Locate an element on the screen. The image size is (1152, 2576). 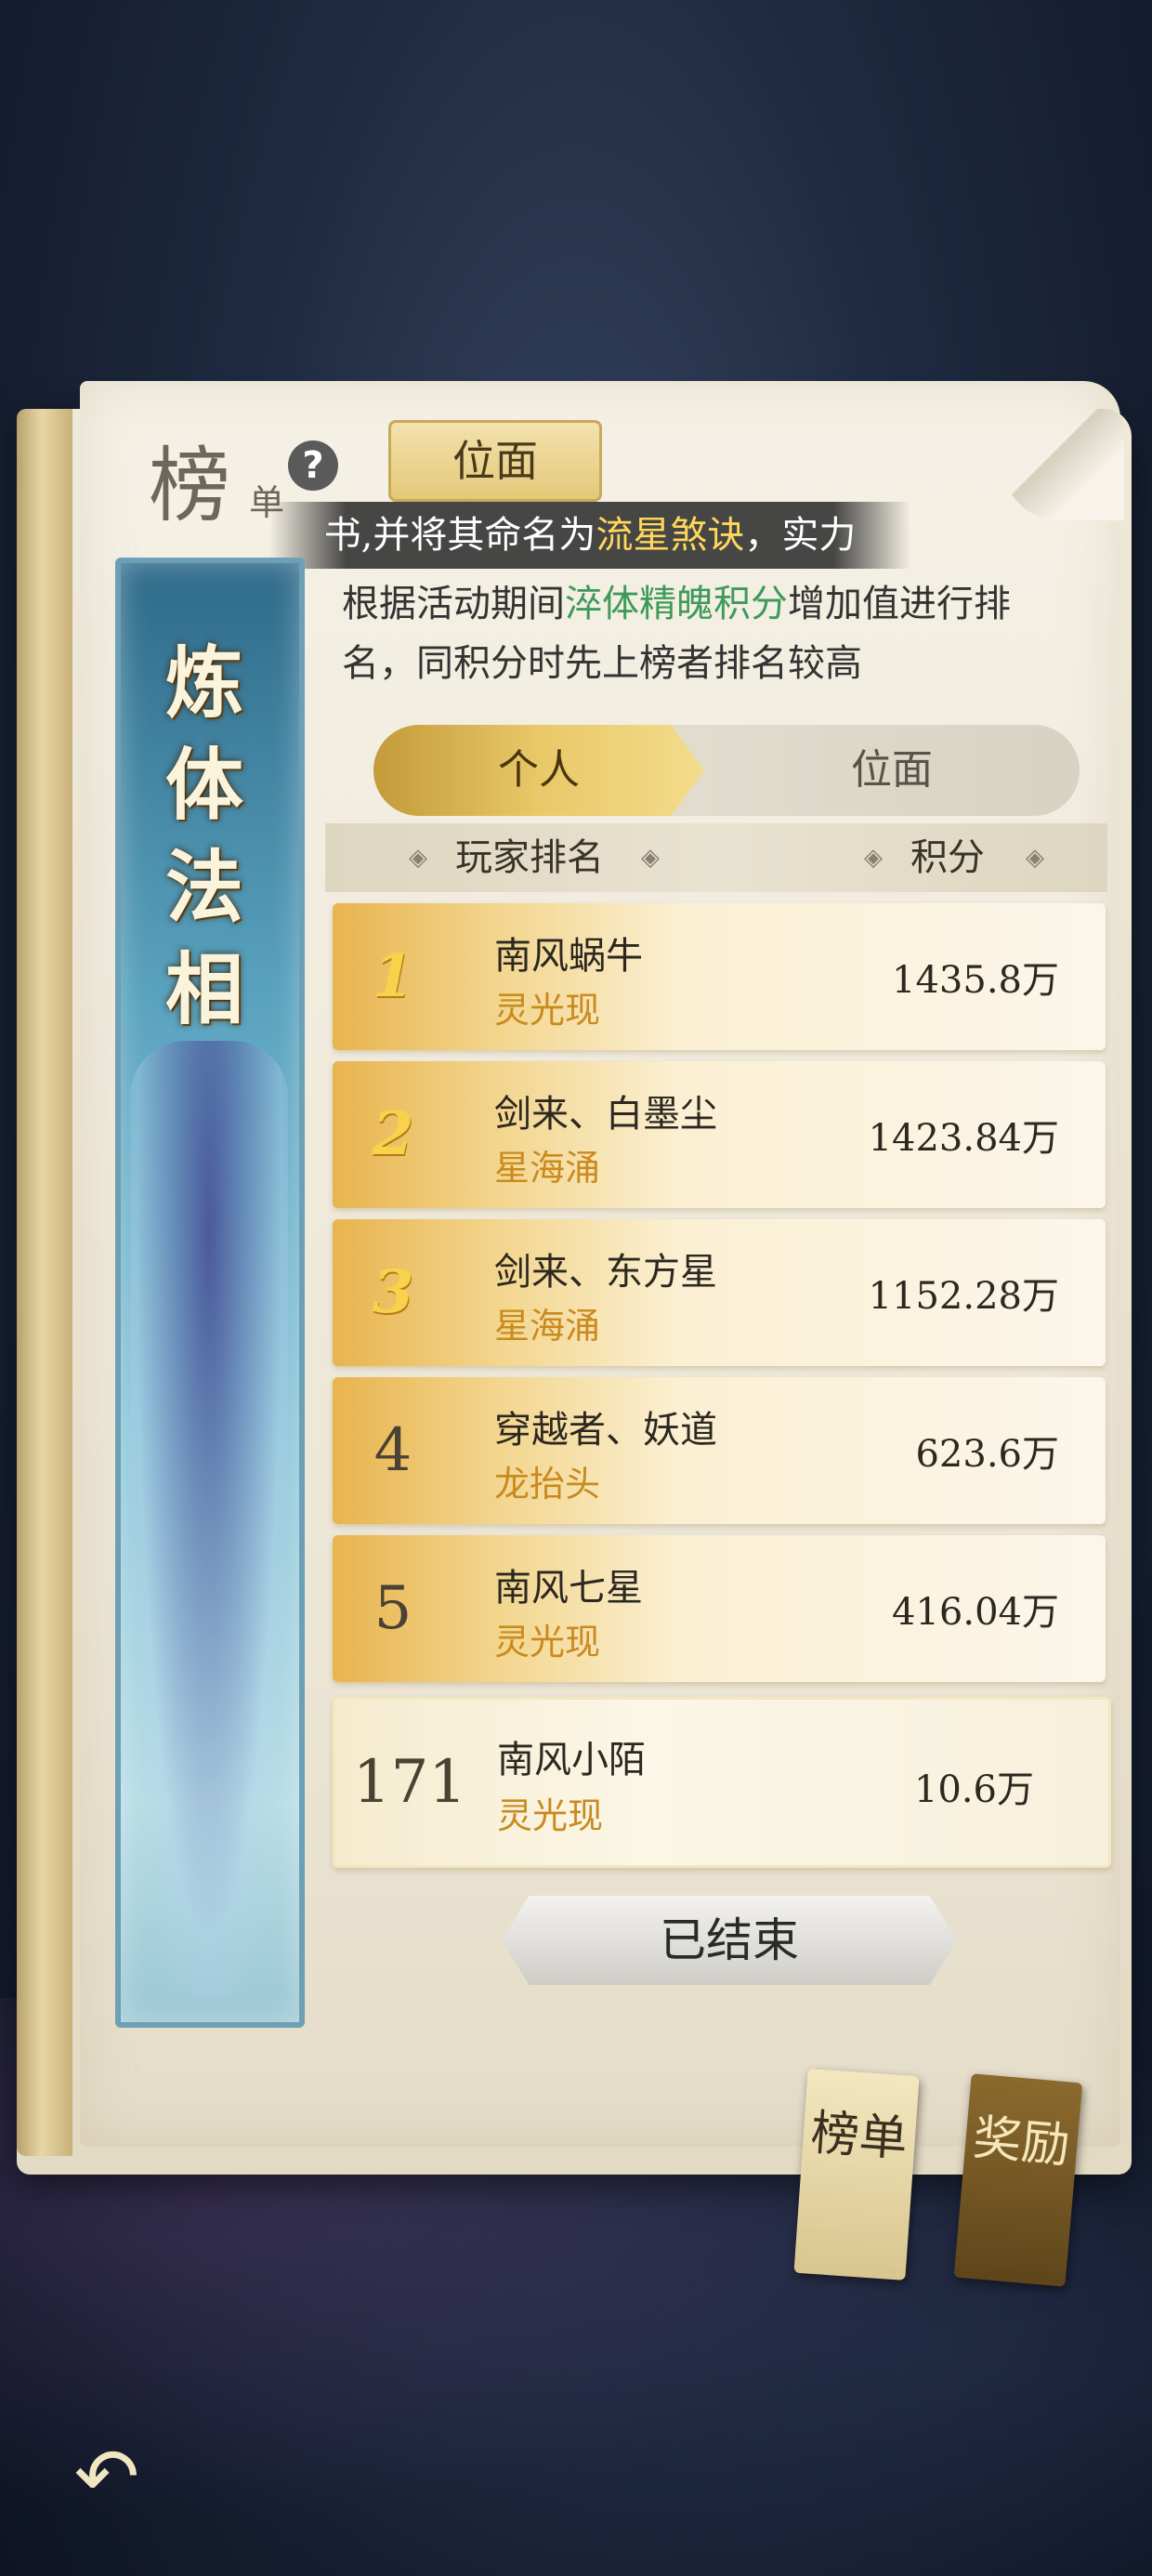
column-score: 积分 is located at coordinates (947, 857).